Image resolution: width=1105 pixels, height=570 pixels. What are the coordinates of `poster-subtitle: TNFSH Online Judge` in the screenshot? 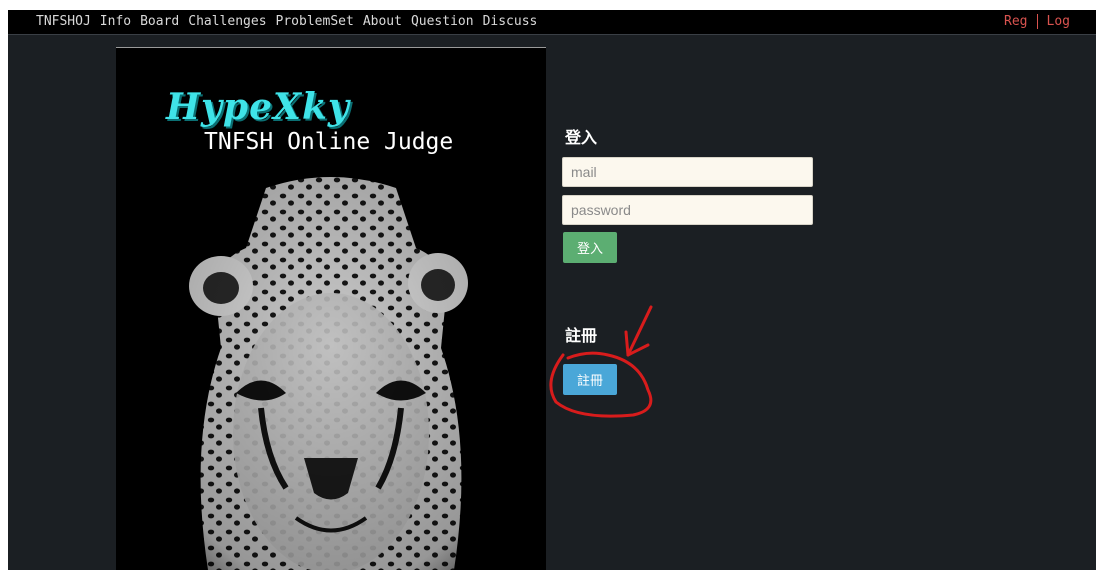 It's located at (329, 142).